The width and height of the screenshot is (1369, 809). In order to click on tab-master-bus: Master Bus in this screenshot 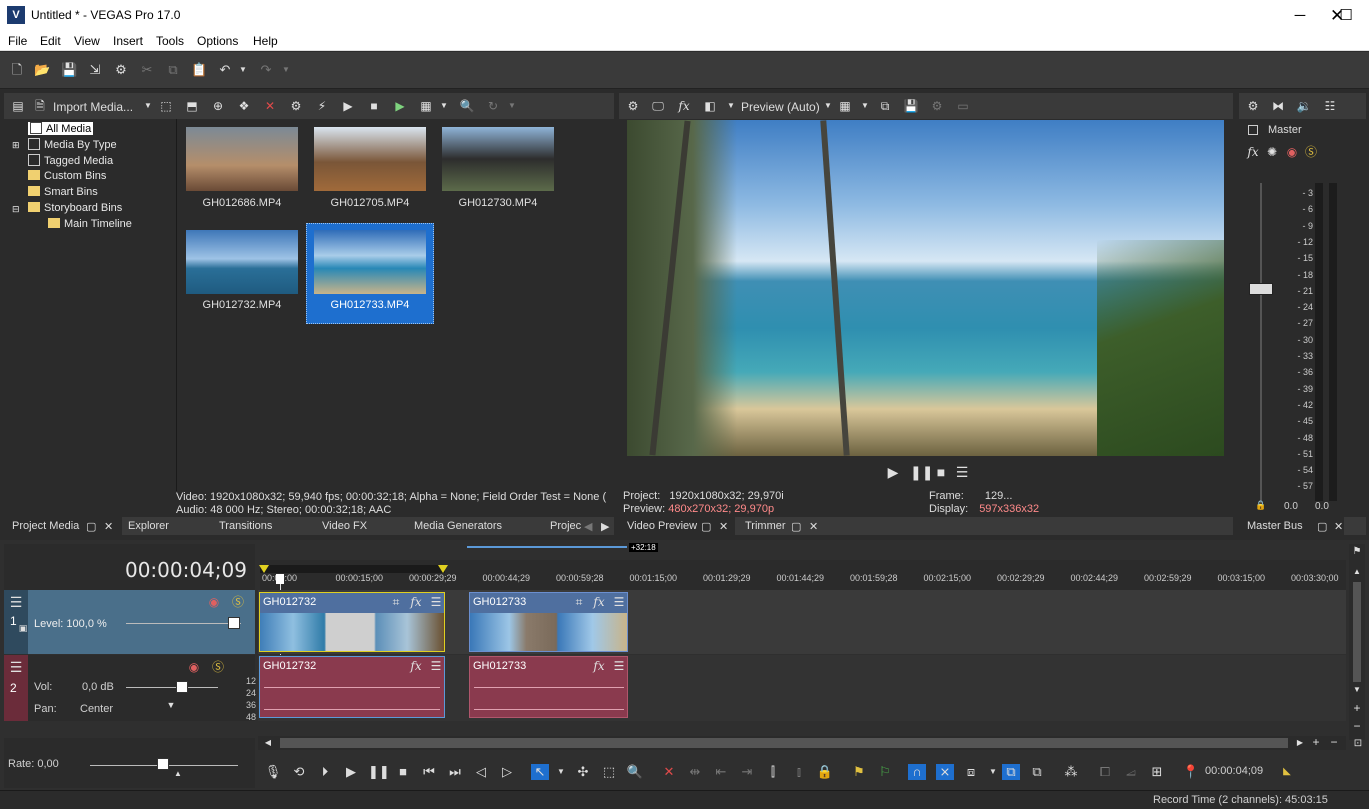, I will do `click(1275, 526)`.